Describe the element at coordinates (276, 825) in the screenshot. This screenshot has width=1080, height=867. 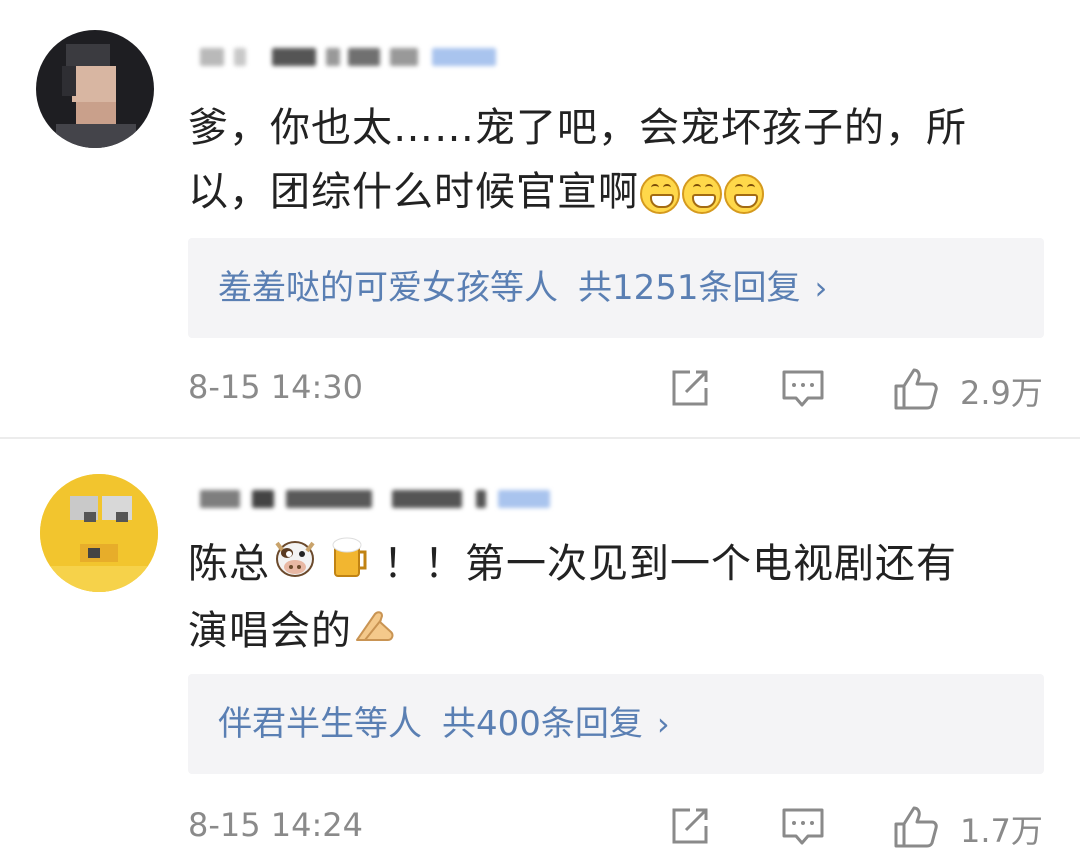
I see `timestamp: 8-15 14:24` at that location.